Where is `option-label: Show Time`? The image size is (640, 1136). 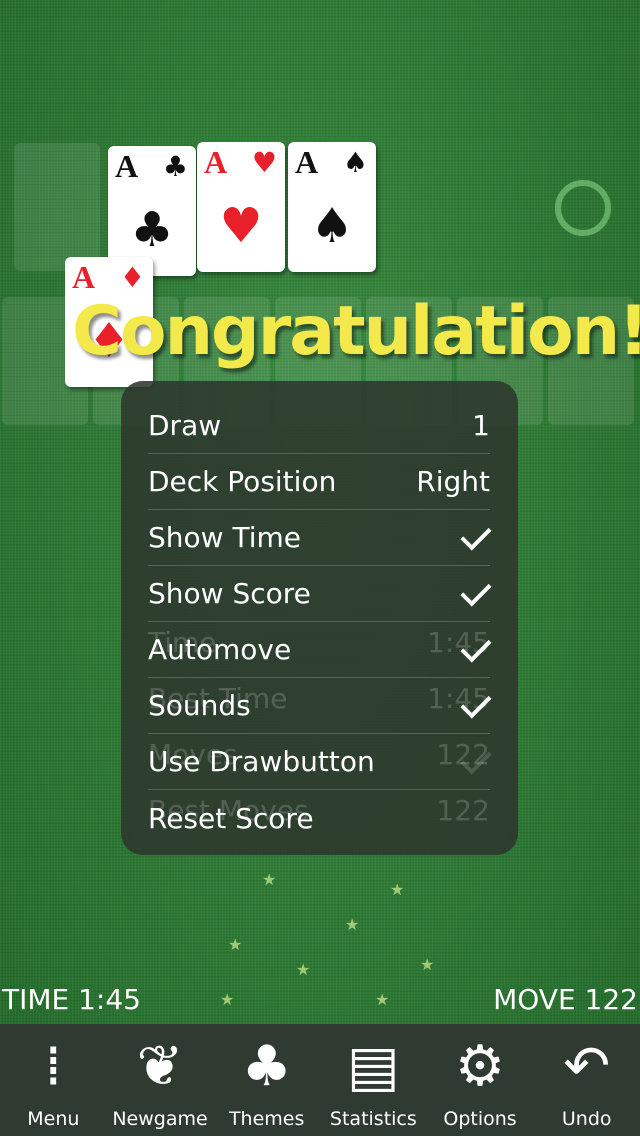
option-label: Show Time is located at coordinates (224, 537).